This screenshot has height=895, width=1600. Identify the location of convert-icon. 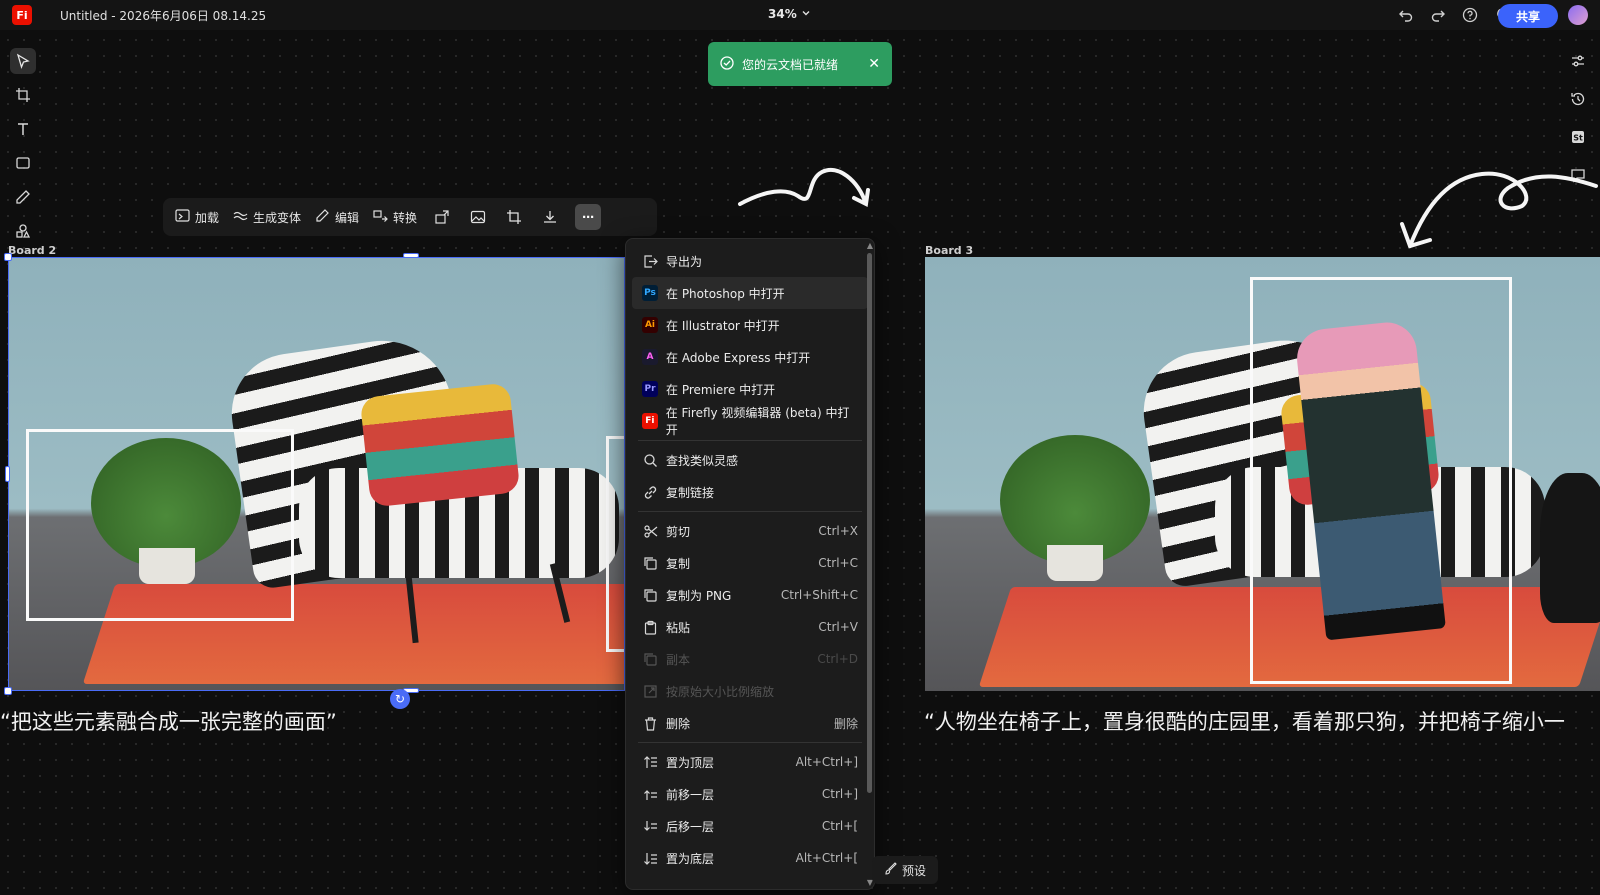
(380, 217).